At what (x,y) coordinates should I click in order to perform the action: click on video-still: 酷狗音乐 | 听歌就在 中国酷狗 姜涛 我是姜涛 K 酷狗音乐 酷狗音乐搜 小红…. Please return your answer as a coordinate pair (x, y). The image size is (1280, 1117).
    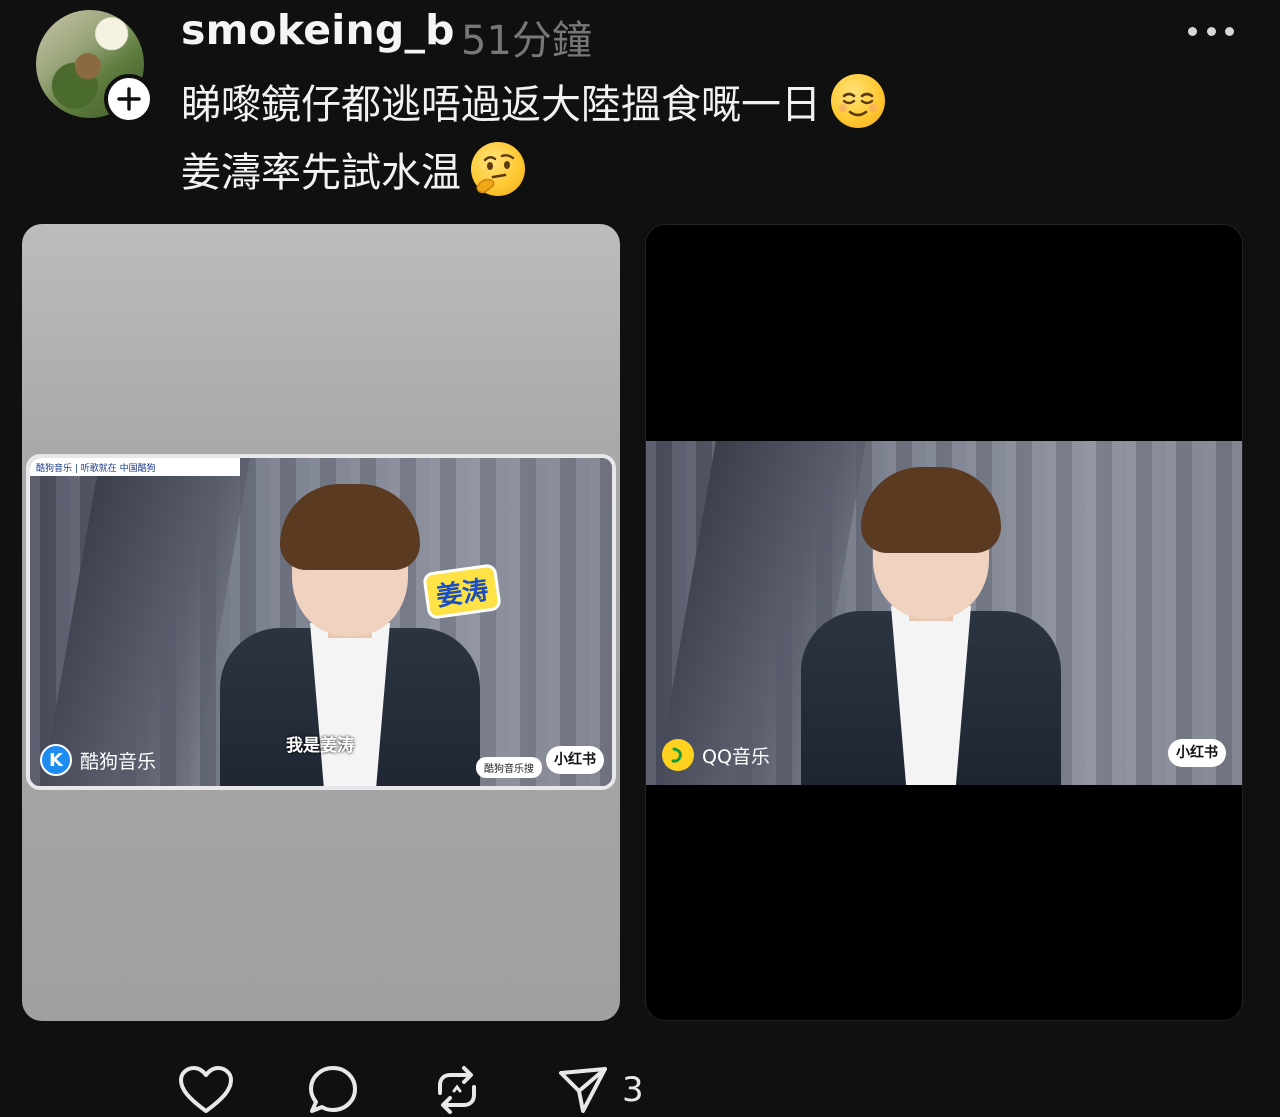
    Looking at the image, I should click on (321, 622).